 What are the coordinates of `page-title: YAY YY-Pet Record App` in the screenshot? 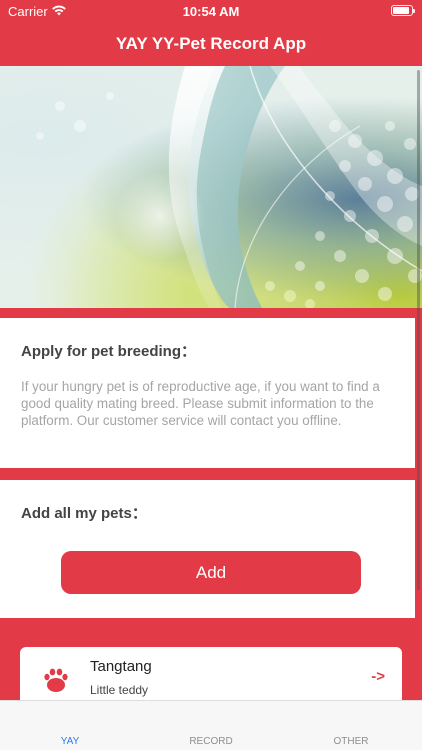 It's located at (211, 43).